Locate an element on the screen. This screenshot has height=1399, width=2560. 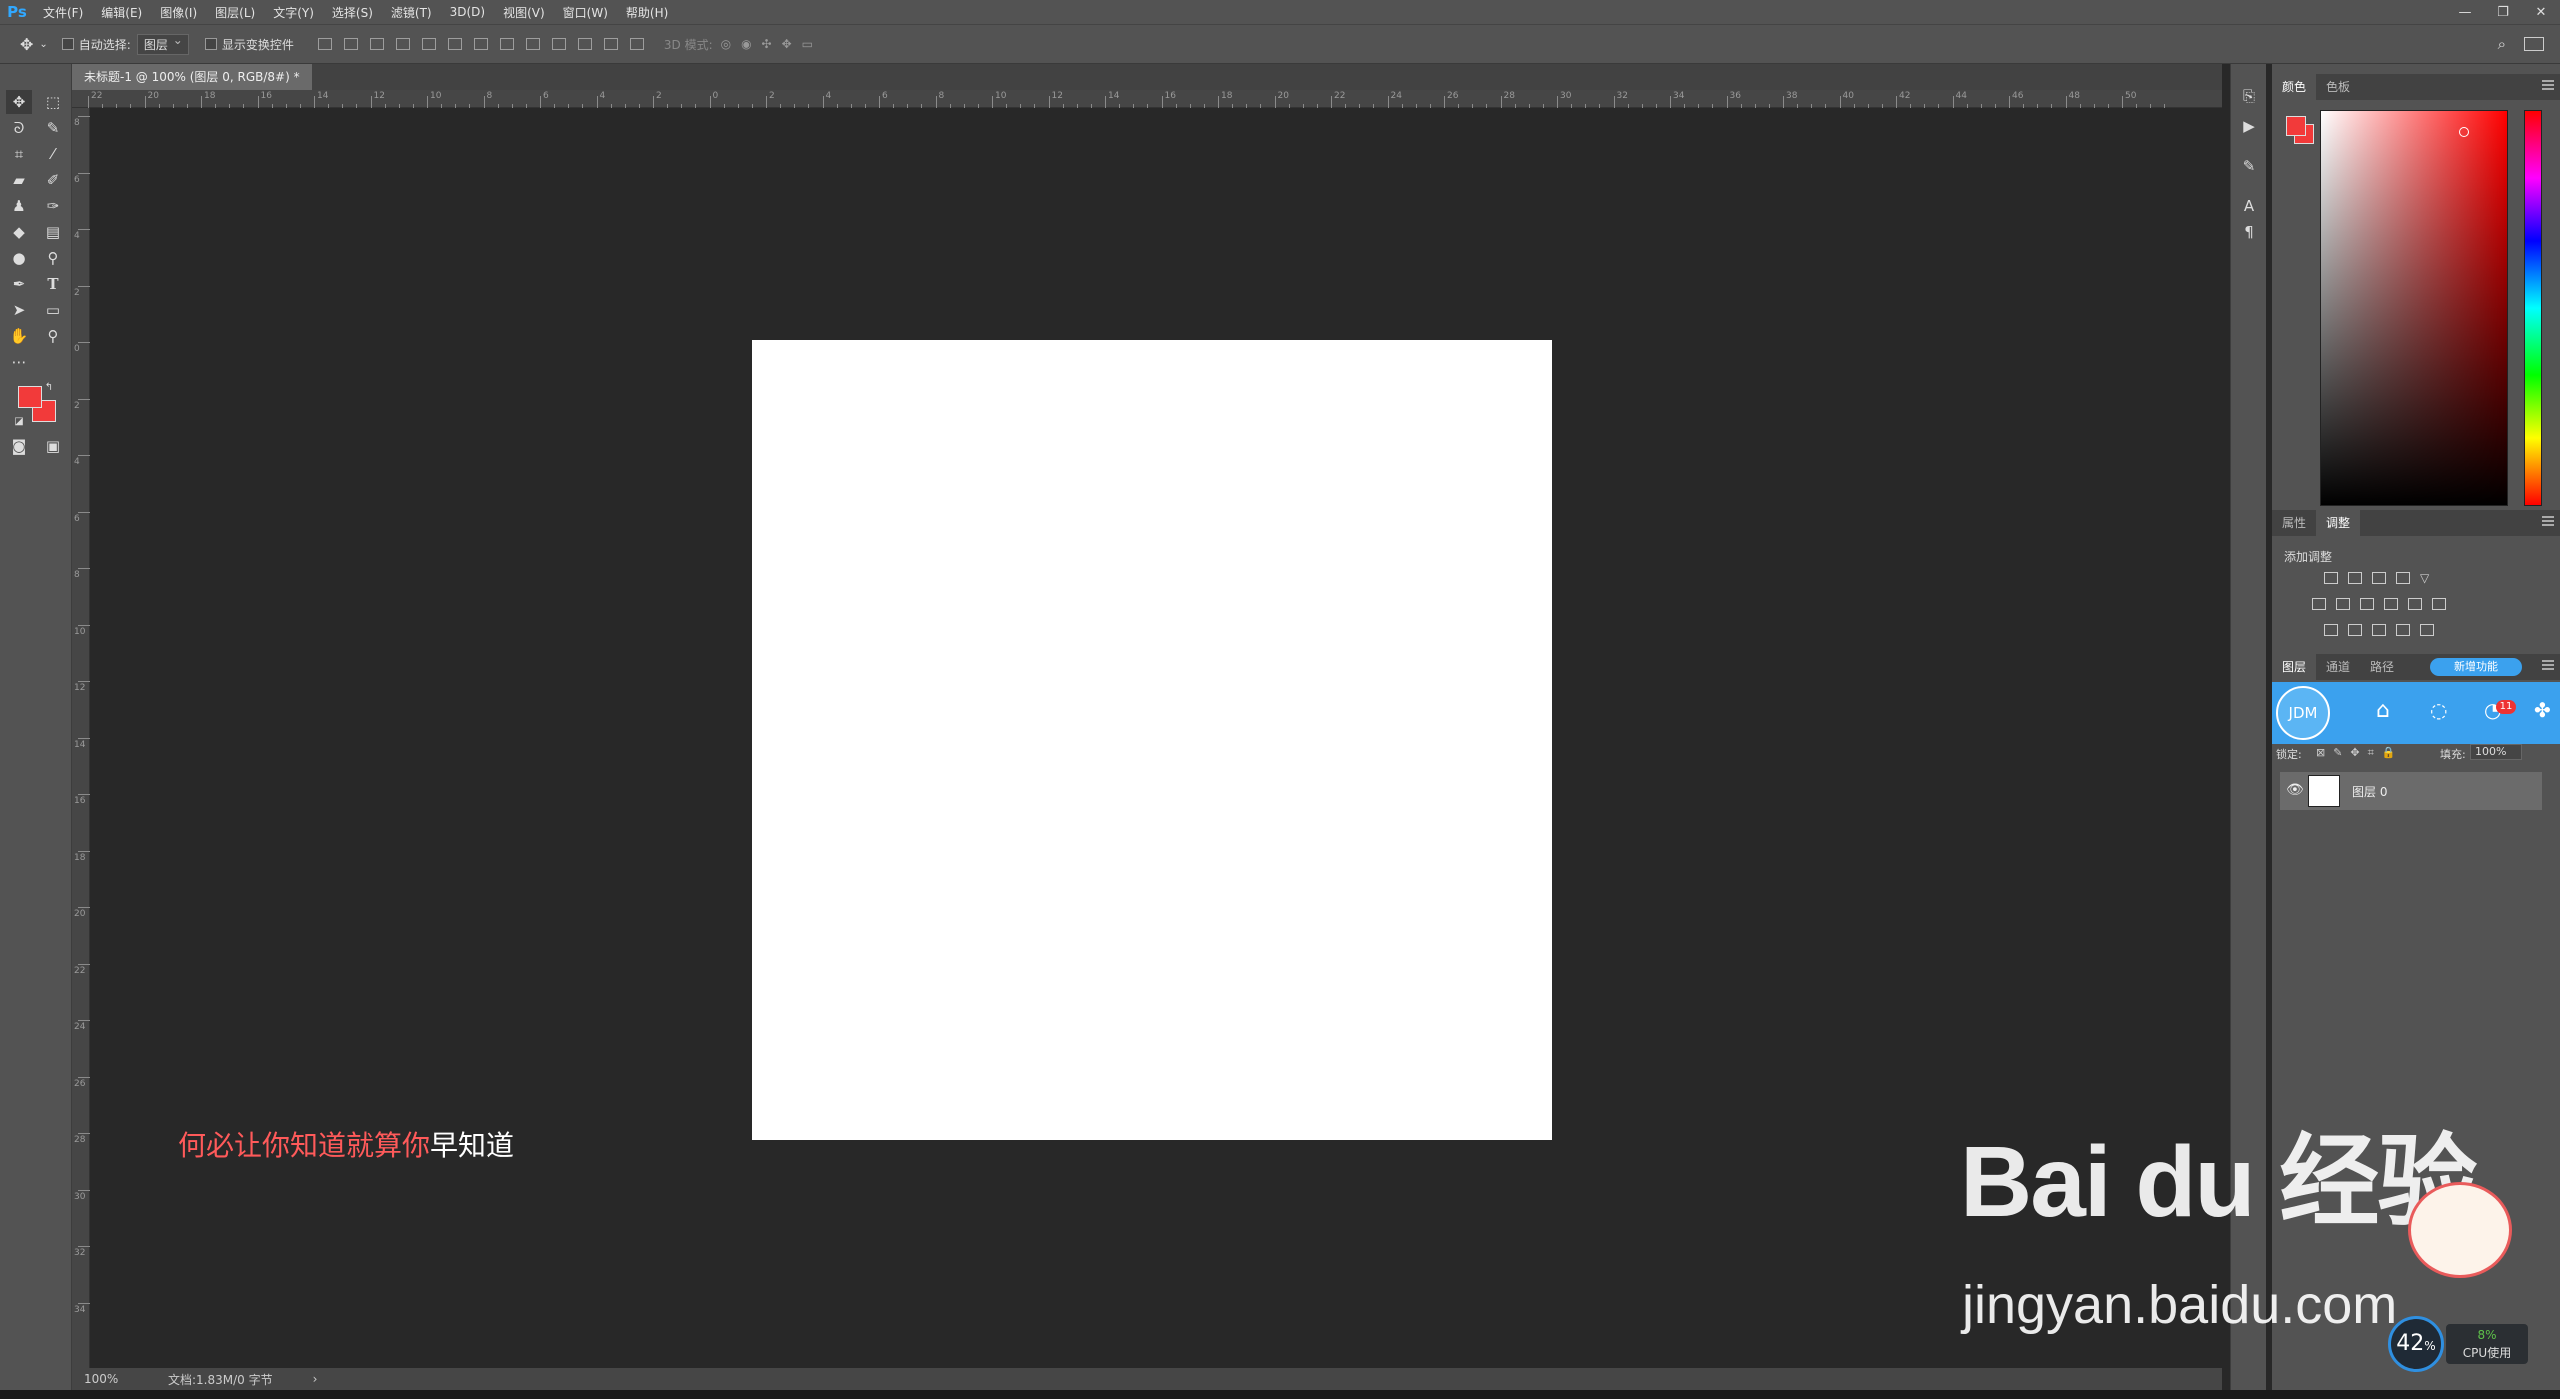
distribute-right-icon is located at coordinates (610, 44).